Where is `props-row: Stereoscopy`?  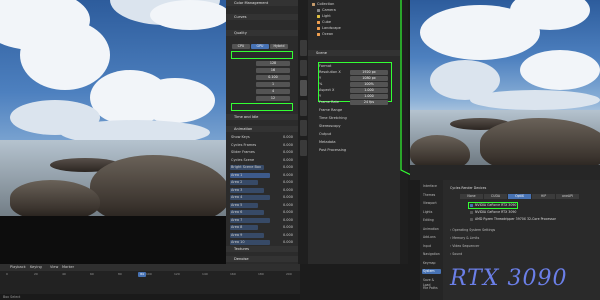
props-row: Stereoscopy is located at coordinates (357, 126).